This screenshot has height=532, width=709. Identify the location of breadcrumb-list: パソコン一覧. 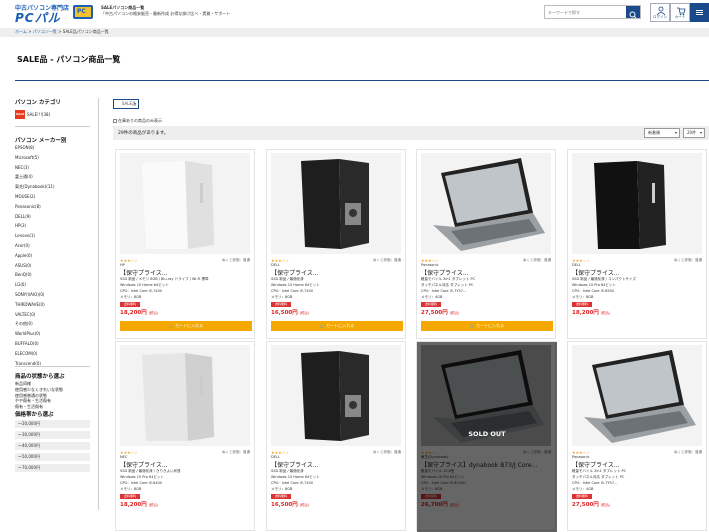
(45, 31).